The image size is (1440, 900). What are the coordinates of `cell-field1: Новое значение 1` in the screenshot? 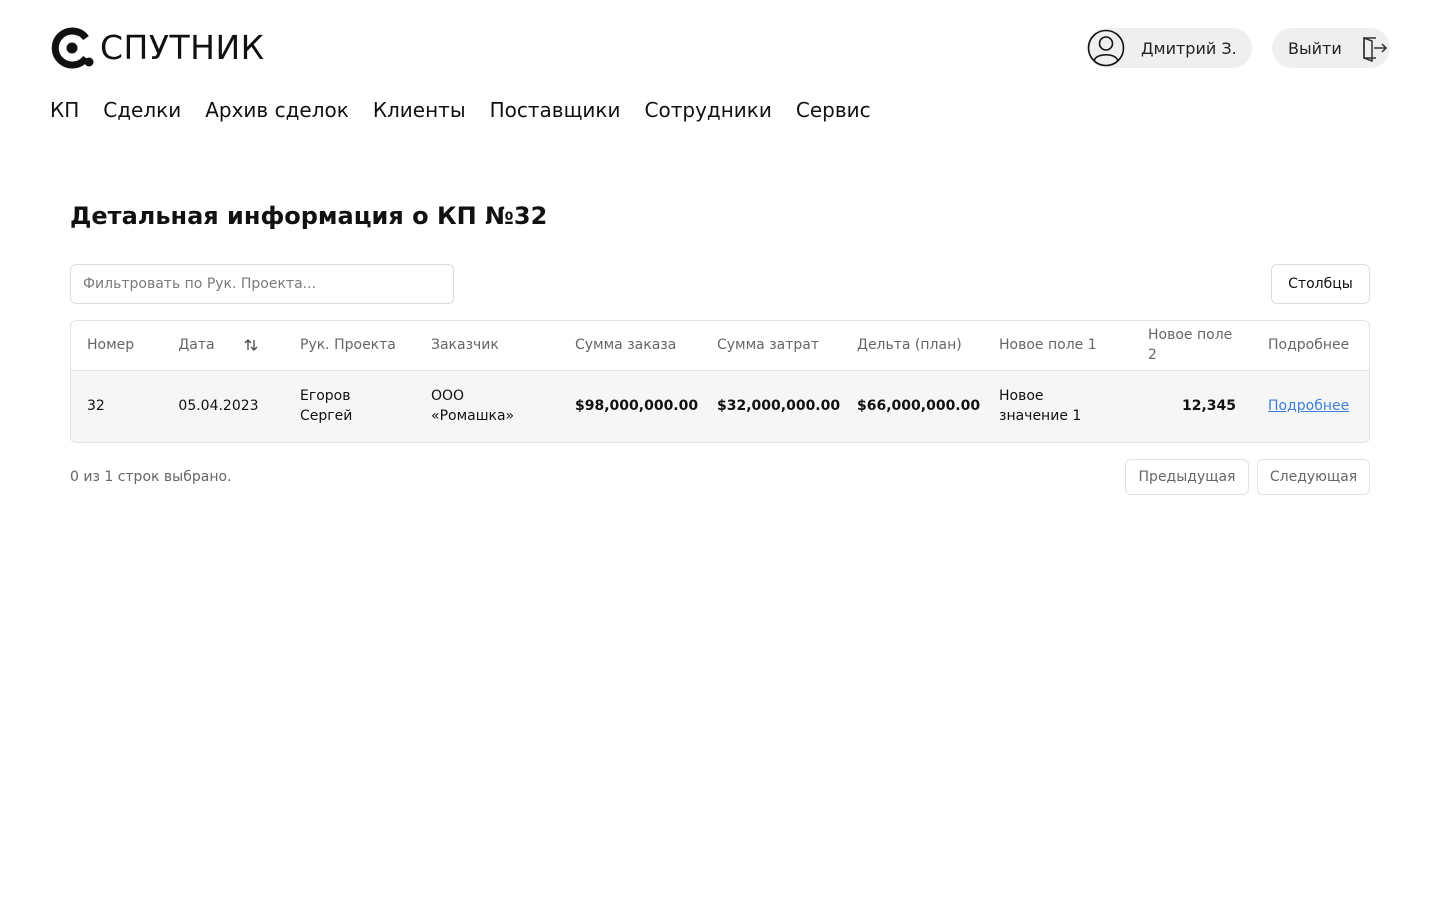 It's located at (1040, 406).